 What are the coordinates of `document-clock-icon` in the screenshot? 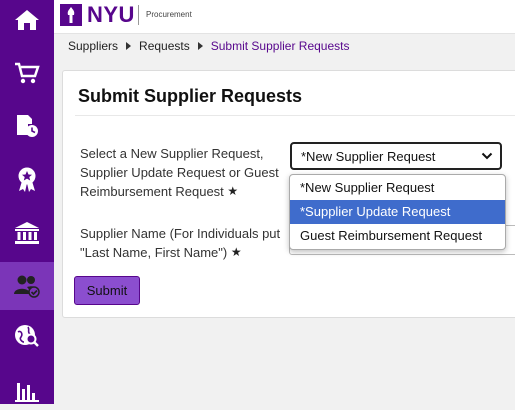 It's located at (27, 126).